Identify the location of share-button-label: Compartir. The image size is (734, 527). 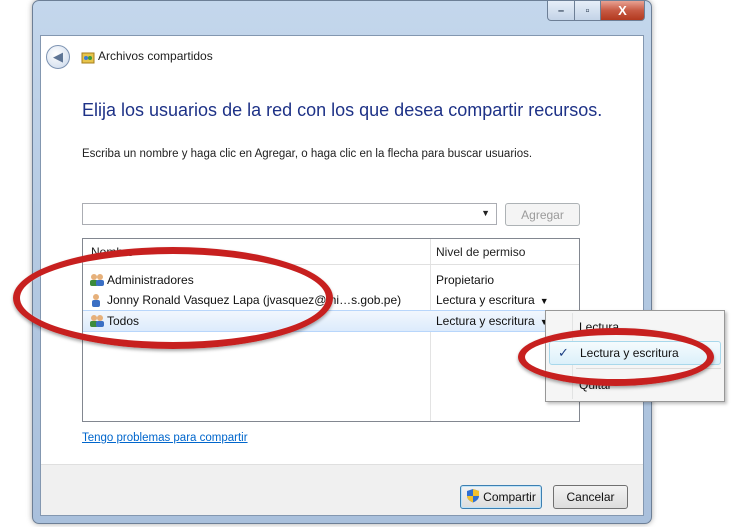
(509, 497).